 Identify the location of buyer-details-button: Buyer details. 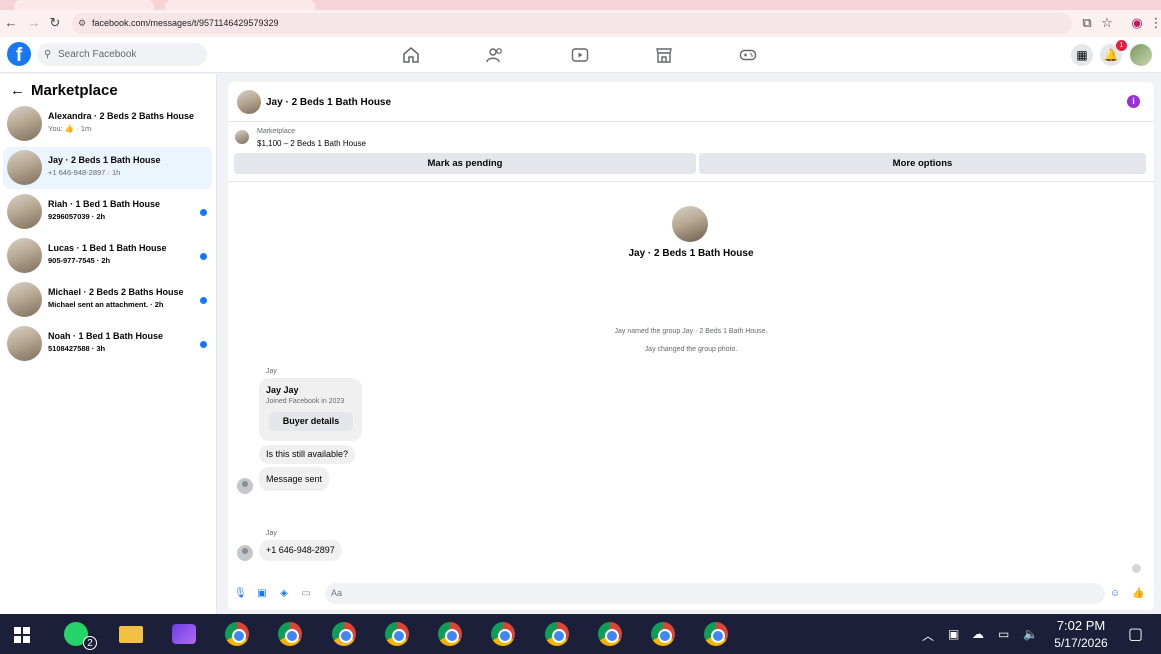
(311, 421).